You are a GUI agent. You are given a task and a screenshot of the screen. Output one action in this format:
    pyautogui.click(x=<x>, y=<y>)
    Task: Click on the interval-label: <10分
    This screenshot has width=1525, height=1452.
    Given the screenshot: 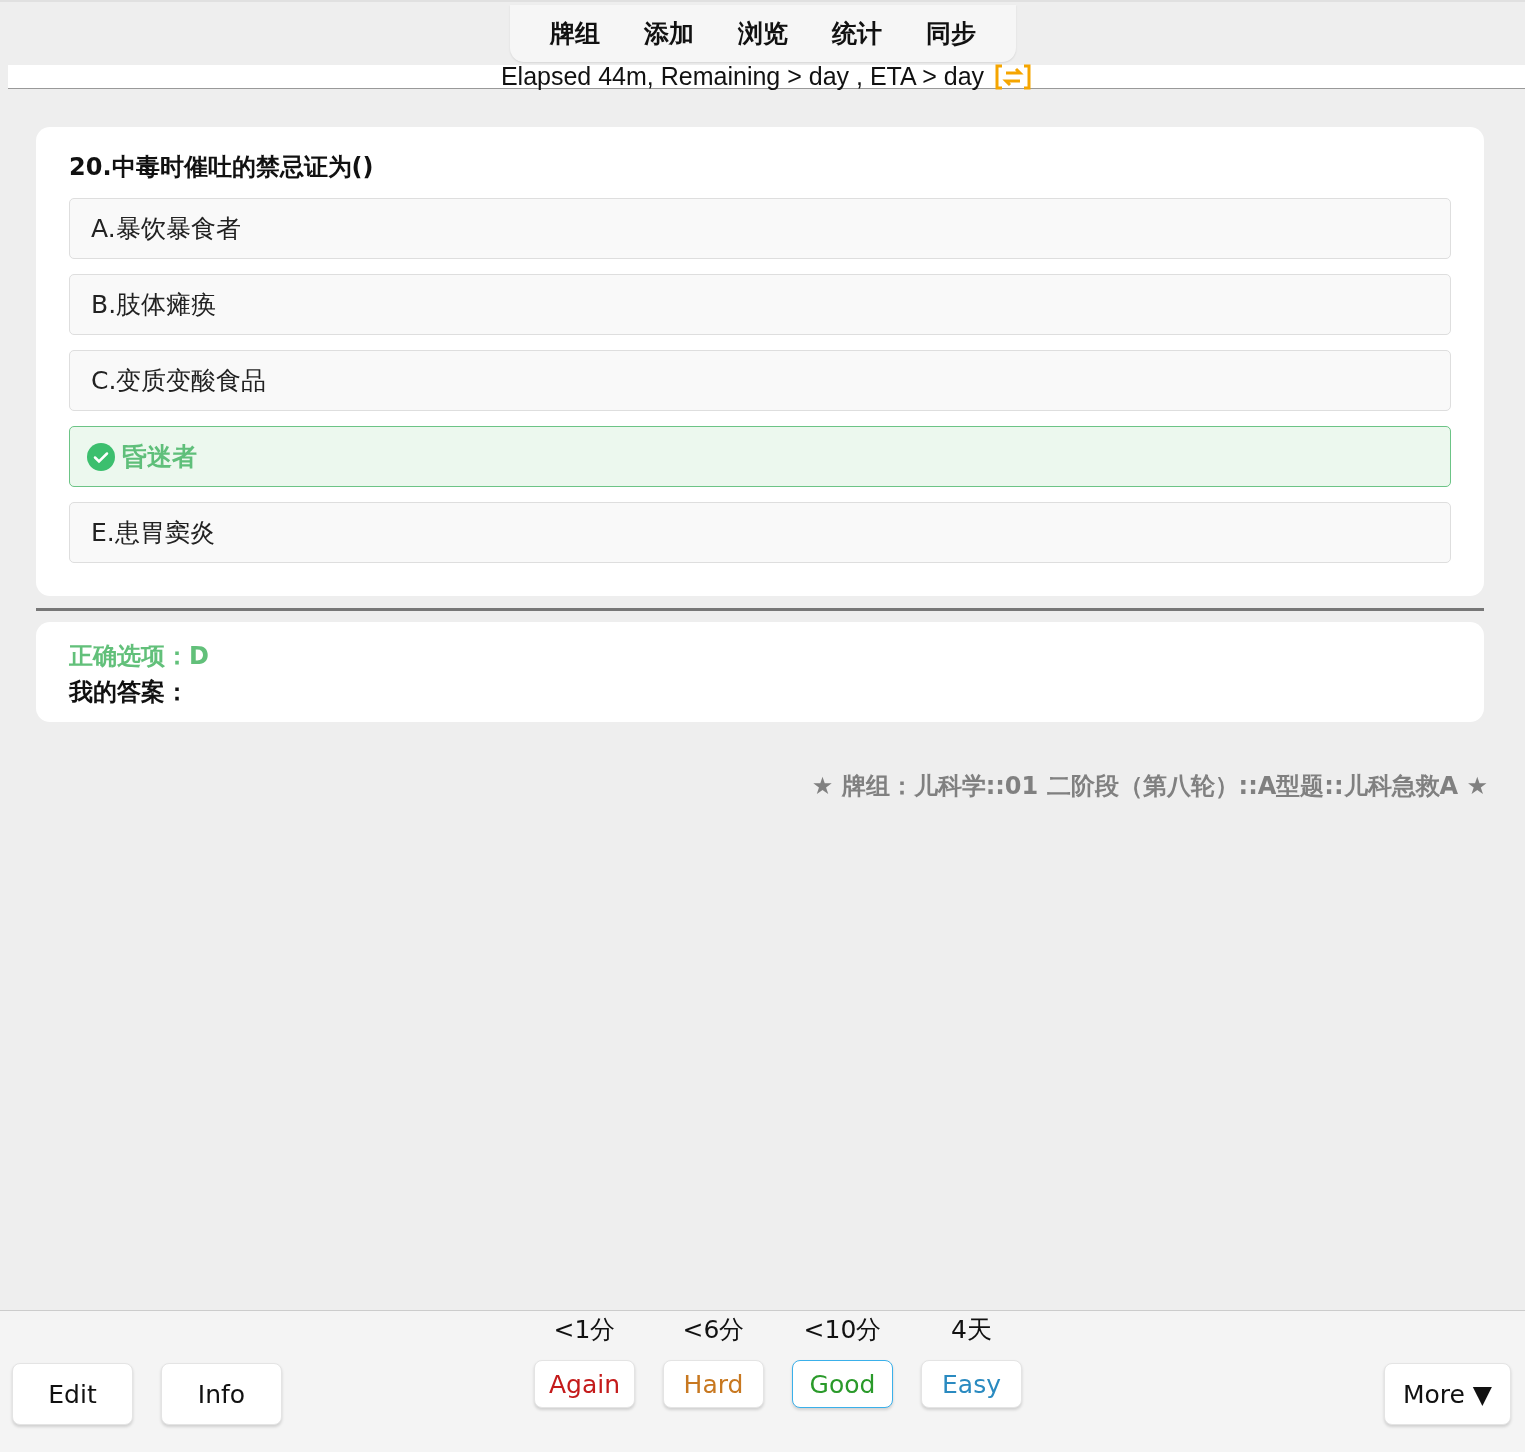 What is the action you would take?
    pyautogui.click(x=842, y=1330)
    